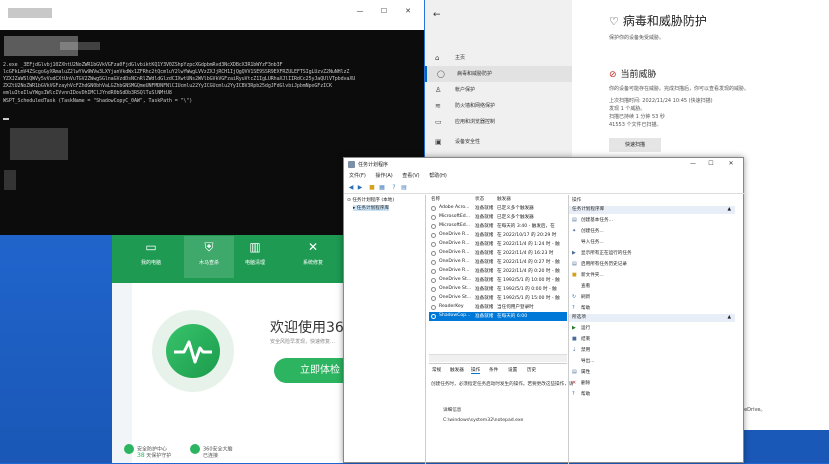 The image size is (829, 464). What do you see at coordinates (581, 339) in the screenshot?
I see `action-stop: ■ 结束` at bounding box center [581, 339].